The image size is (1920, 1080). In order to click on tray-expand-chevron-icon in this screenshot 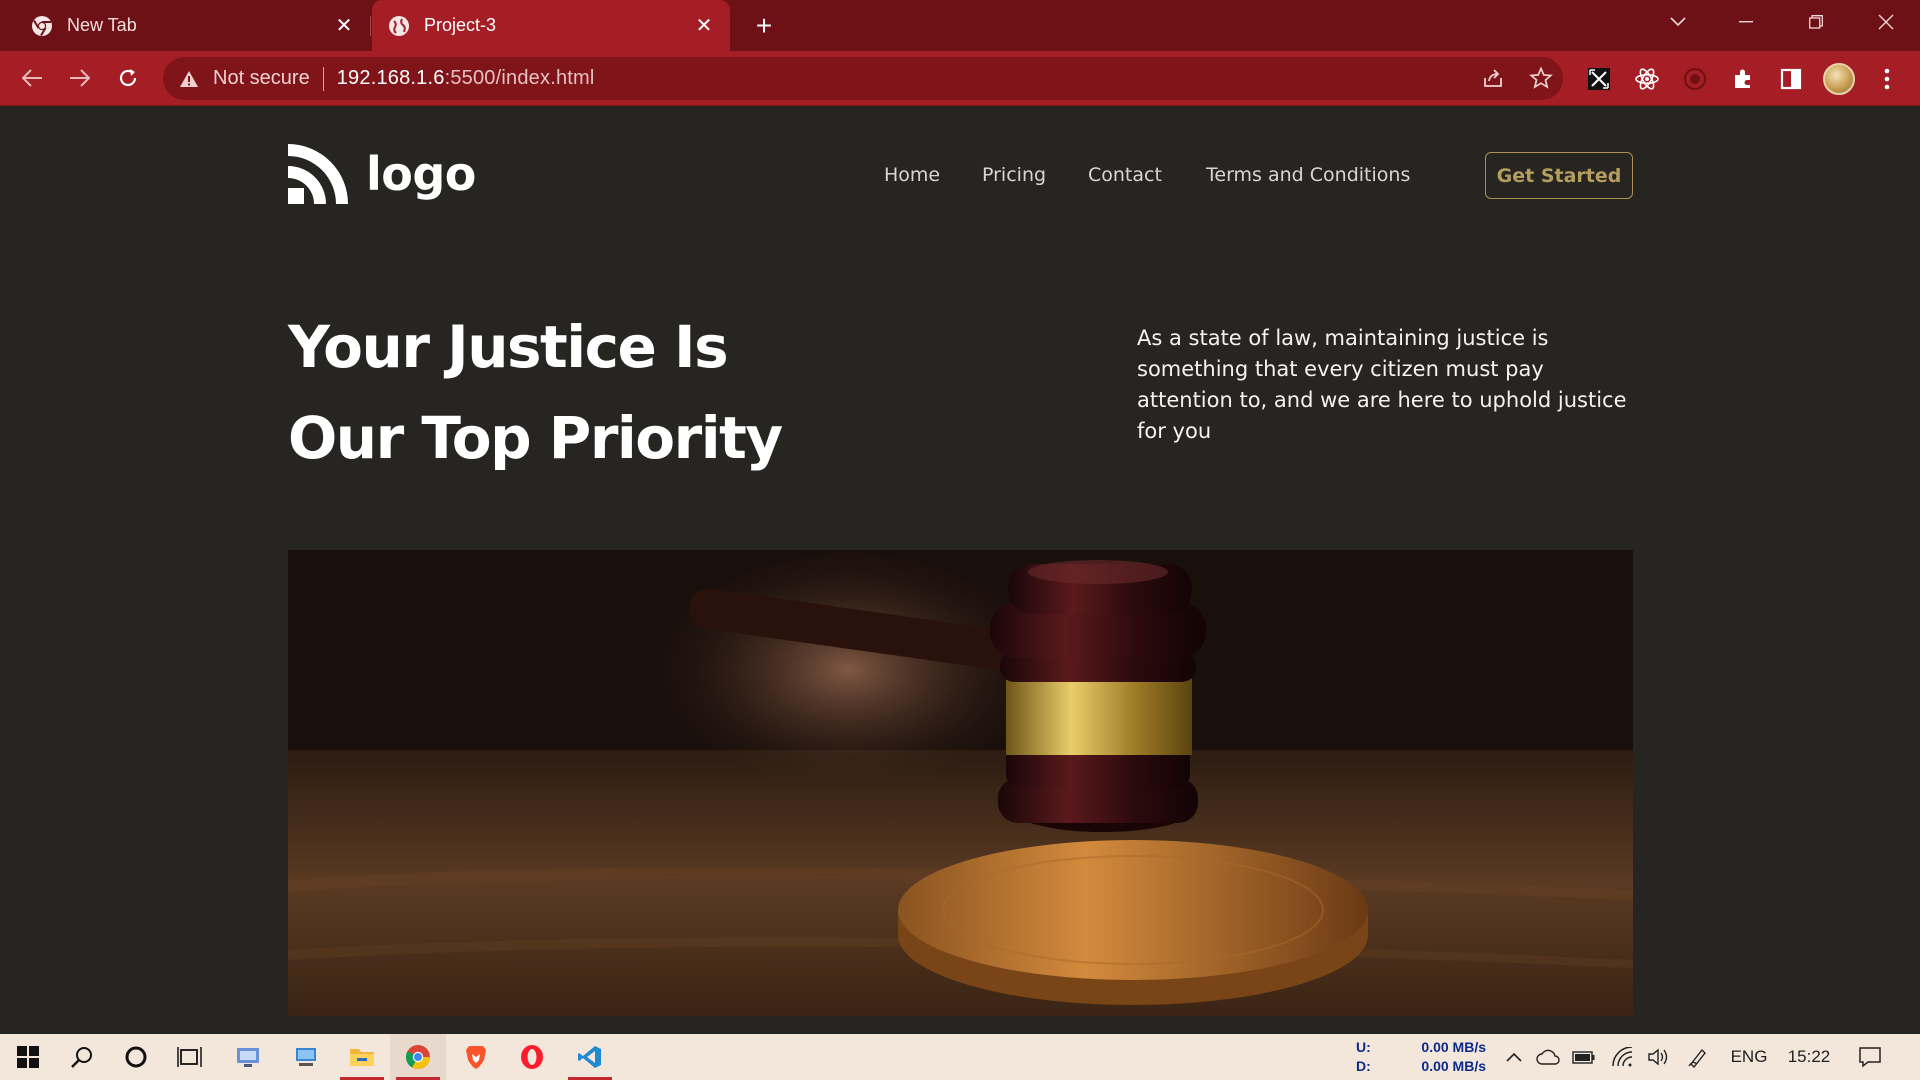, I will do `click(1514, 1057)`.